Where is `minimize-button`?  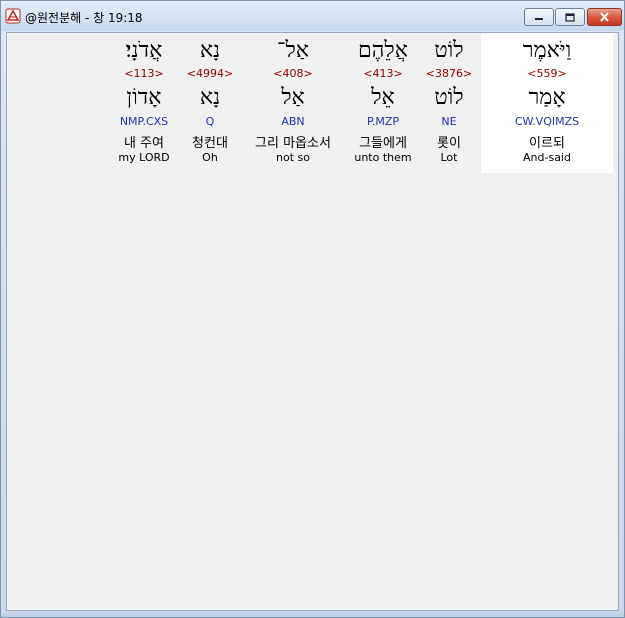 minimize-button is located at coordinates (539, 17).